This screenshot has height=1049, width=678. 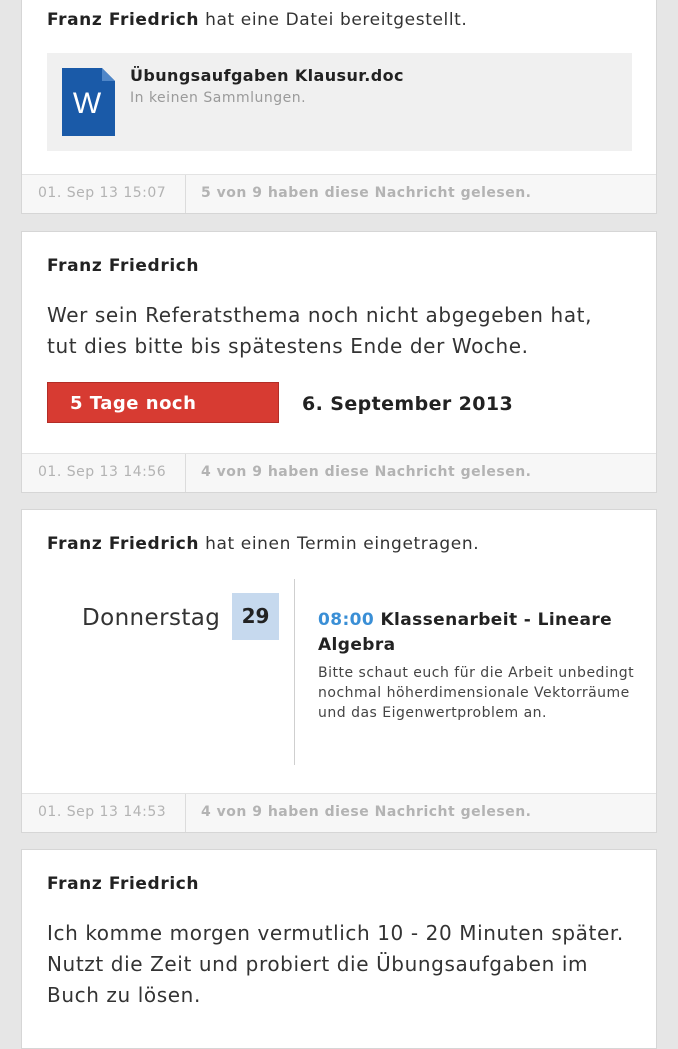 I want to click on post-timestamp: 01. Sep 13 14:53, so click(x=102, y=812).